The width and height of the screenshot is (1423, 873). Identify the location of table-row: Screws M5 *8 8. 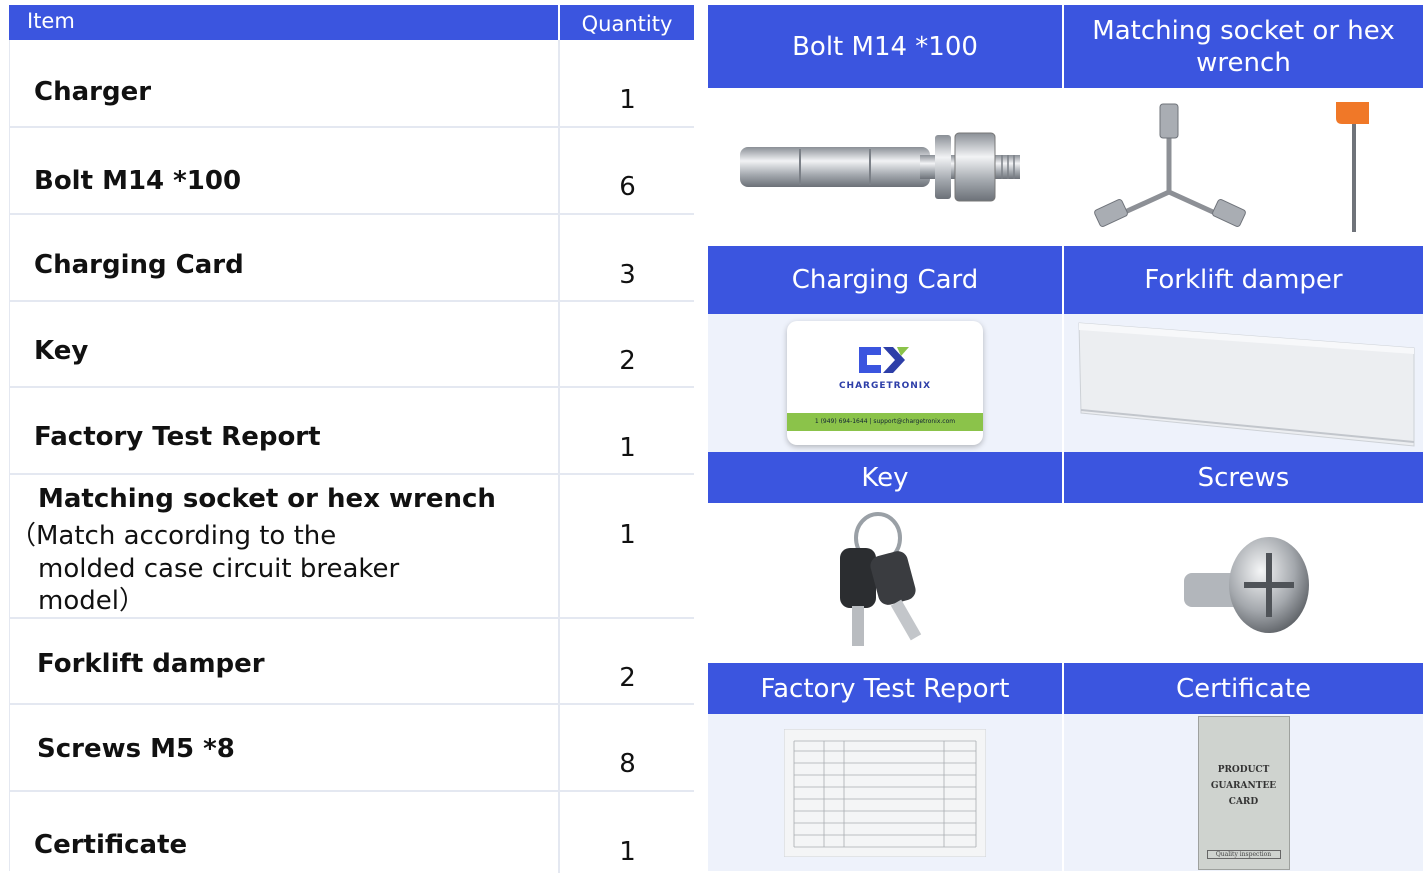
(351, 748).